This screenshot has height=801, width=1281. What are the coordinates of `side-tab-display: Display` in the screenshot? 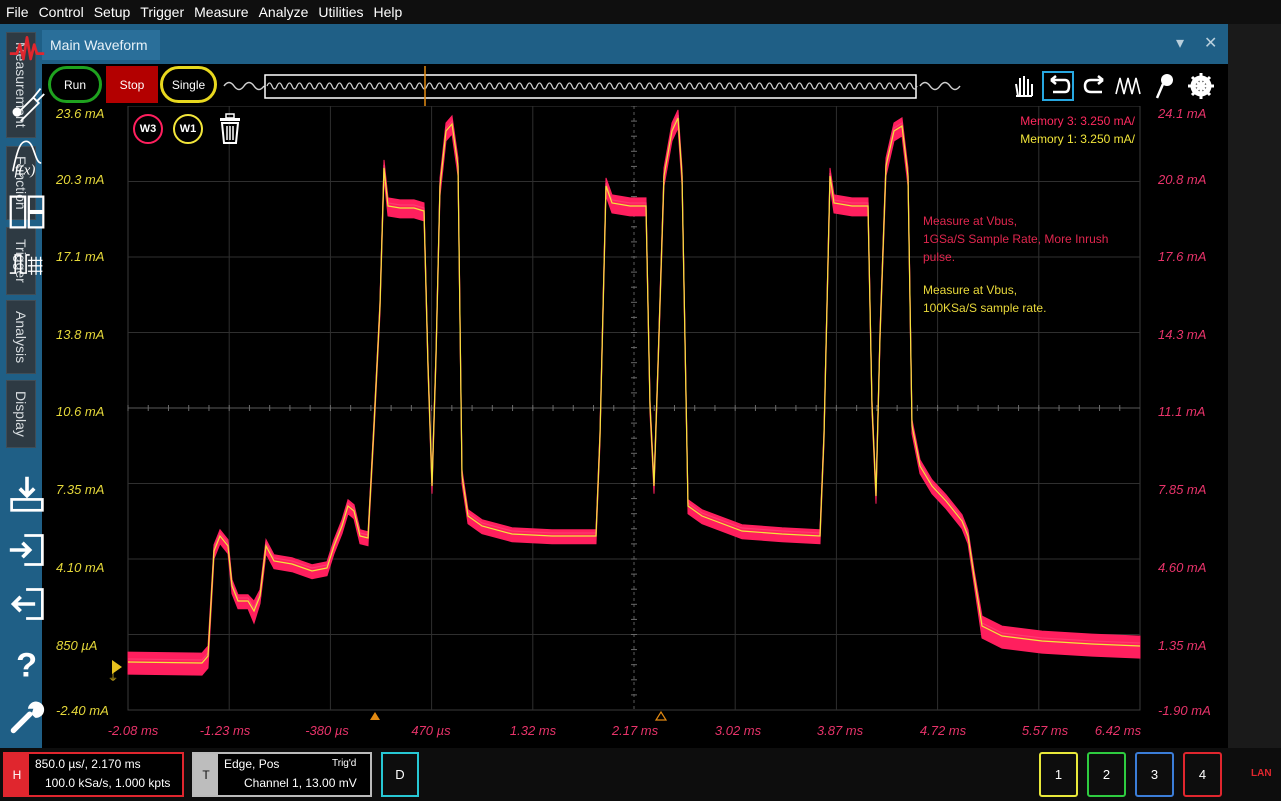 It's located at (21, 414).